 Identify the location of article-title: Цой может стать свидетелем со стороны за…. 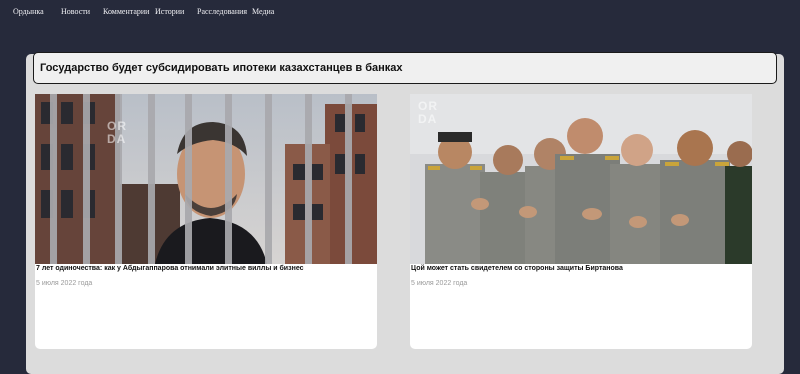
(517, 268).